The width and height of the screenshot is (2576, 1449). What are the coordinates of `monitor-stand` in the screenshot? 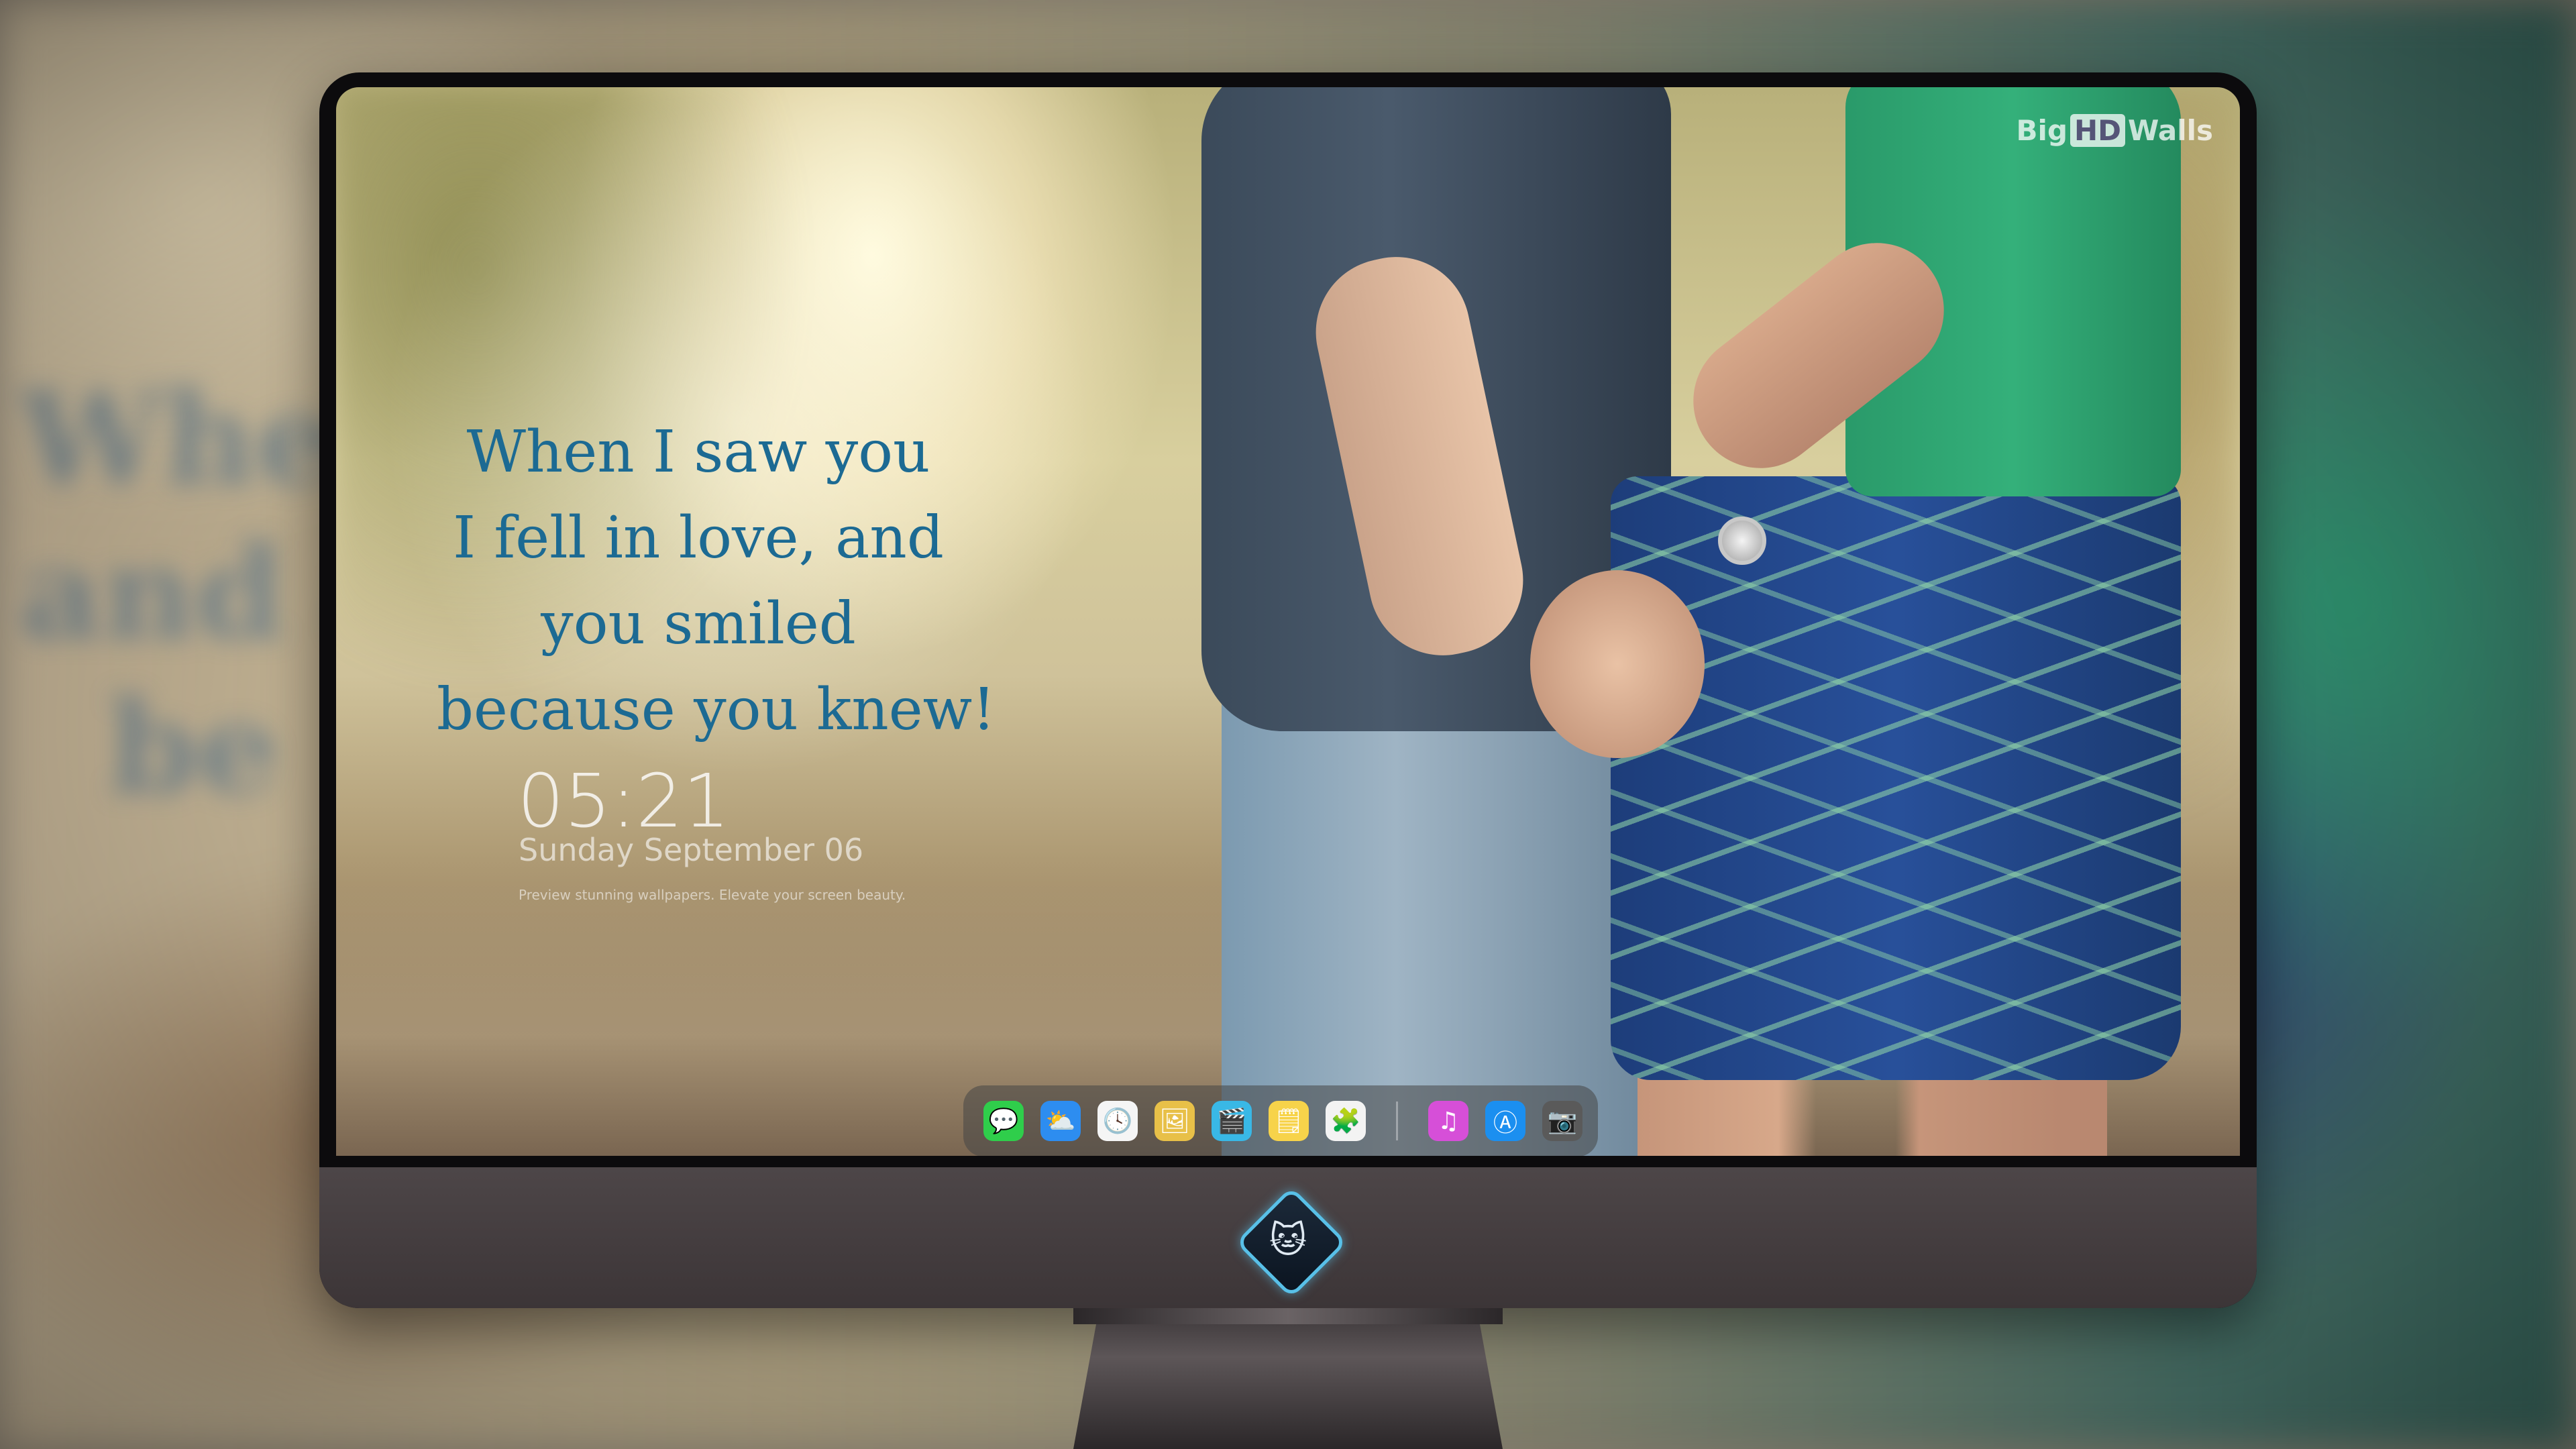 It's located at (1288, 1378).